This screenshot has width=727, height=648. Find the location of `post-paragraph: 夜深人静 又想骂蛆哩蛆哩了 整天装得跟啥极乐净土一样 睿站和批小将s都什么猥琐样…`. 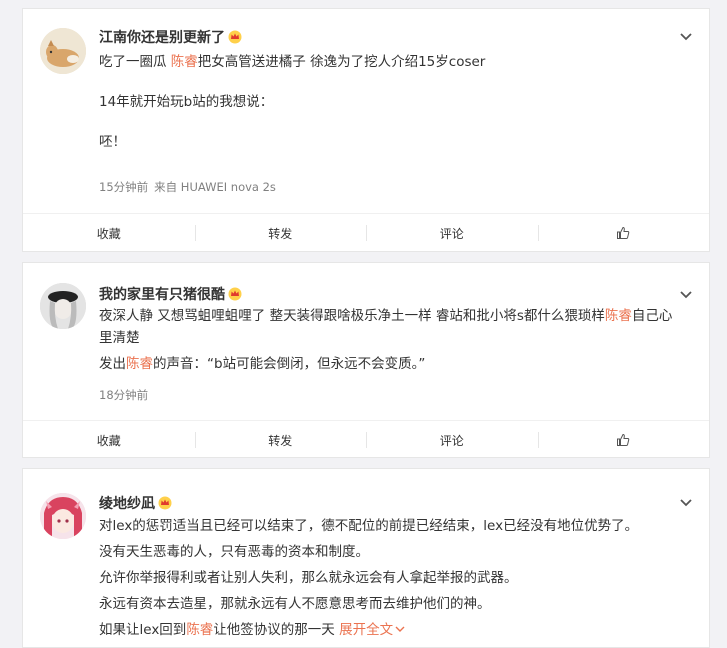

post-paragraph: 夜深人静 又想骂蛆哩蛆哩了 整天装得跟啥极乐净土一样 睿站和批小将s都什么猥琐样… is located at coordinates (386, 327).